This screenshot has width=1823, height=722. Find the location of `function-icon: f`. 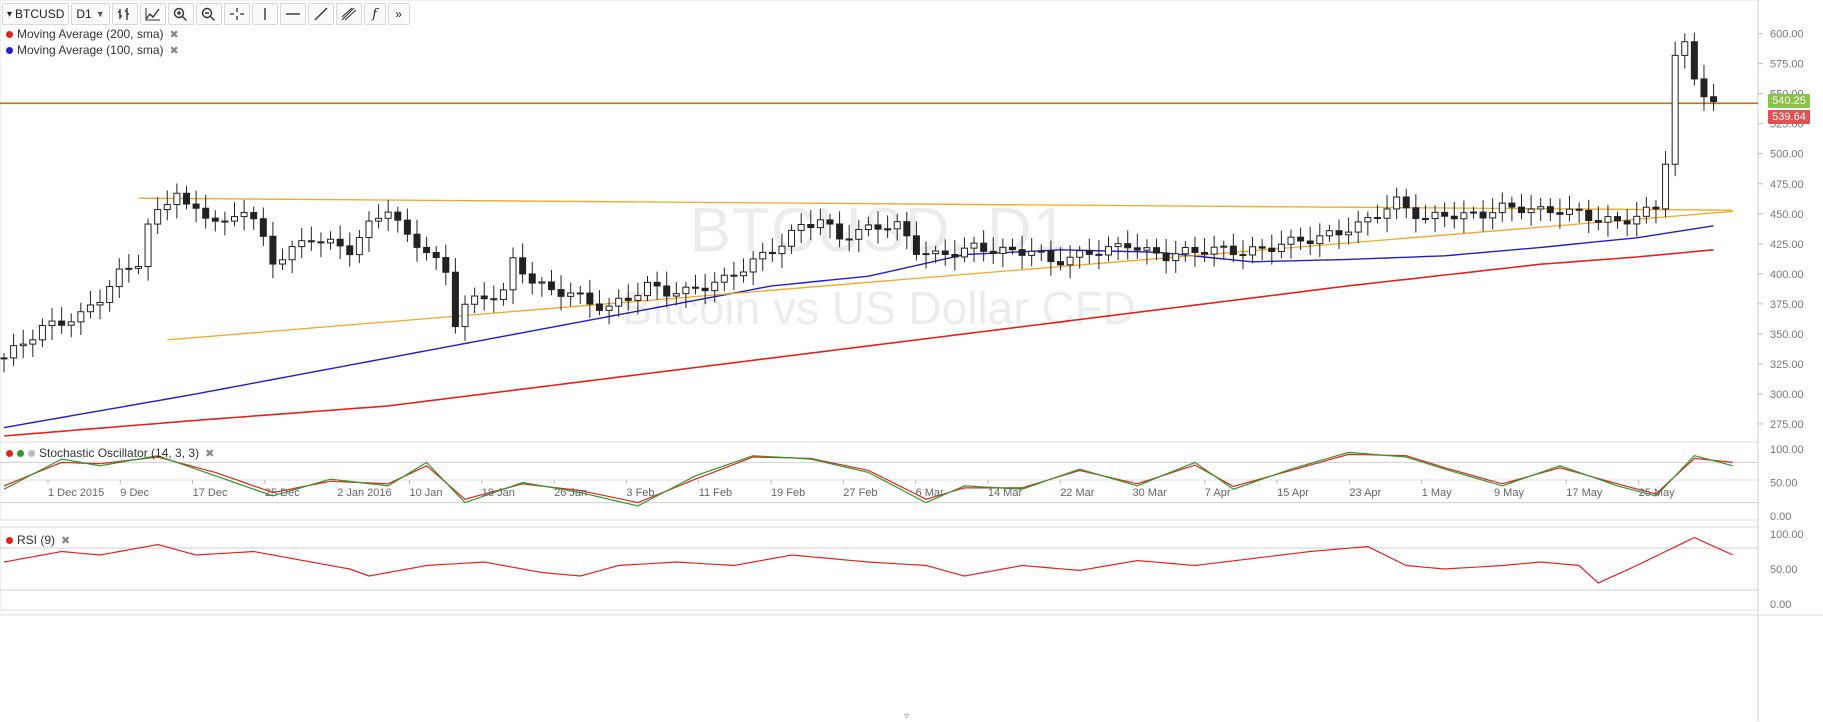

function-icon: f is located at coordinates (374, 14).